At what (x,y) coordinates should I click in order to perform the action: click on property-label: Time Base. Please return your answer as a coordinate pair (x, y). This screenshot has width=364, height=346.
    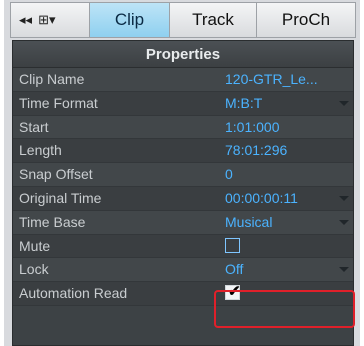
    Looking at the image, I should click on (52, 221).